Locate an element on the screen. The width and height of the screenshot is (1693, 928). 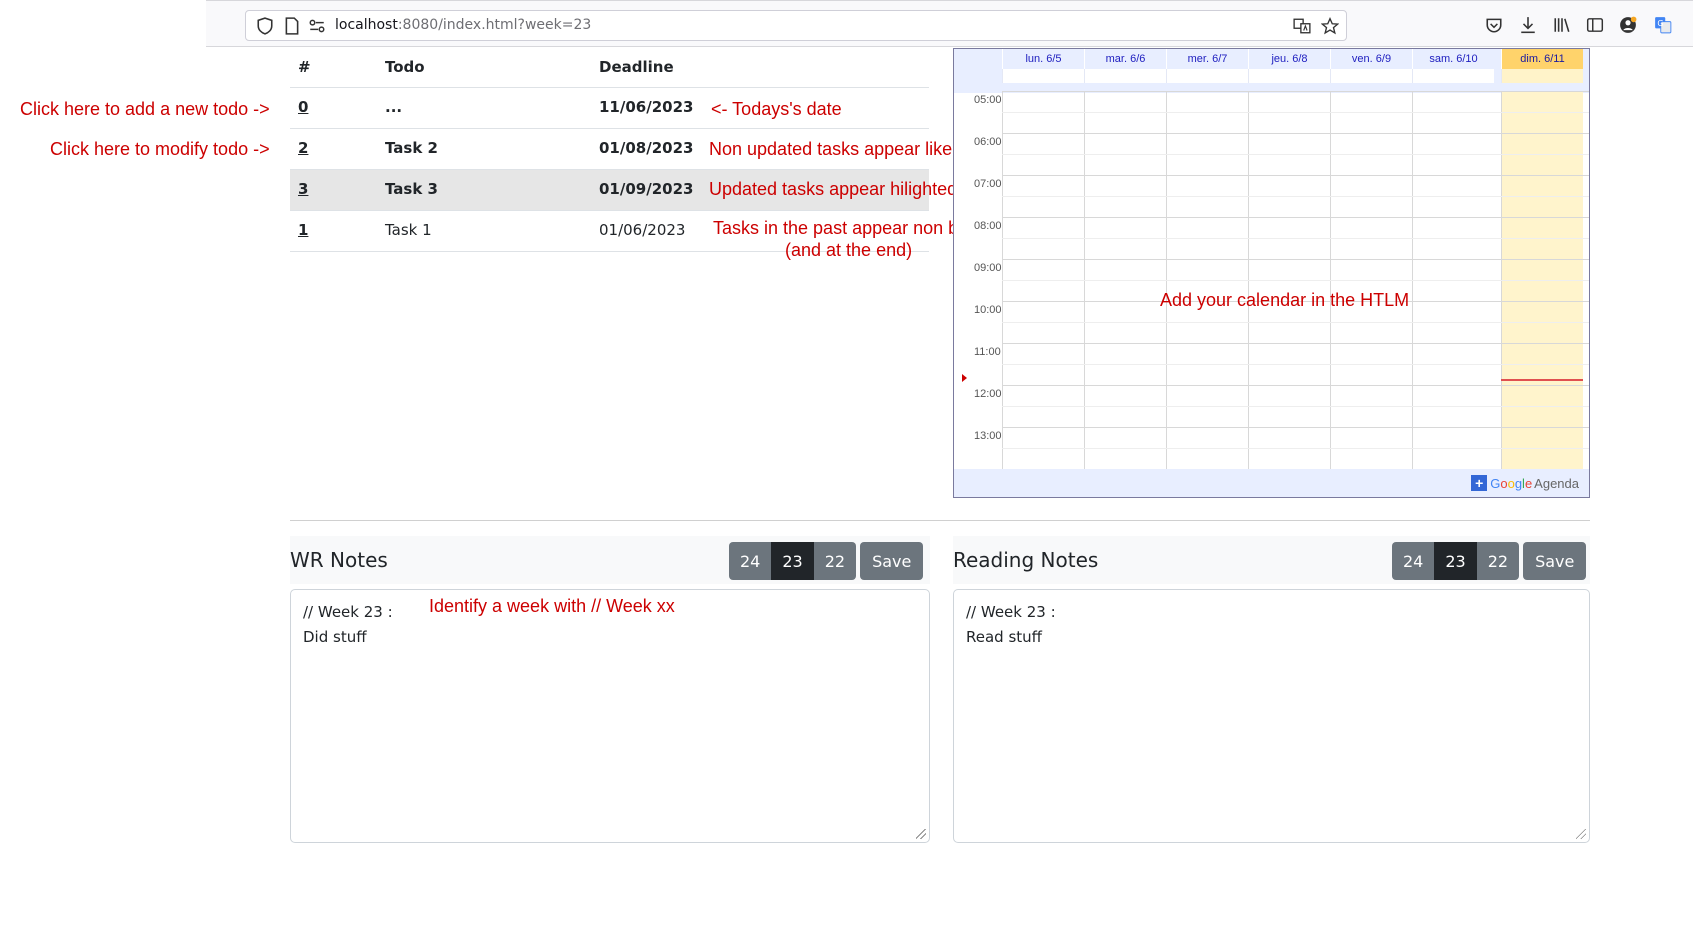
url-bar: localhost:8080/index.html?week=23 is located at coordinates (796, 25).